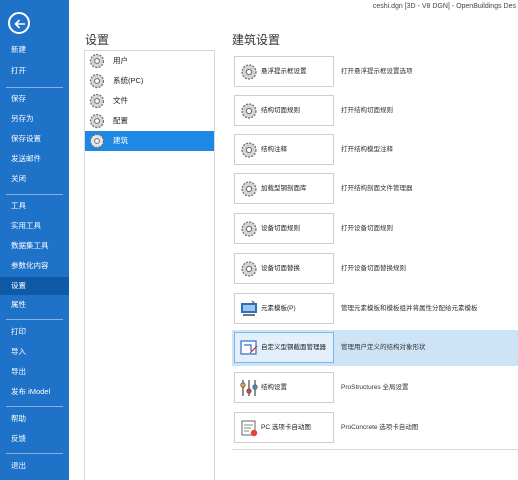 The width and height of the screenshot is (518, 480). I want to click on button-label: 自定义型钢截面管理器, so click(293, 347).